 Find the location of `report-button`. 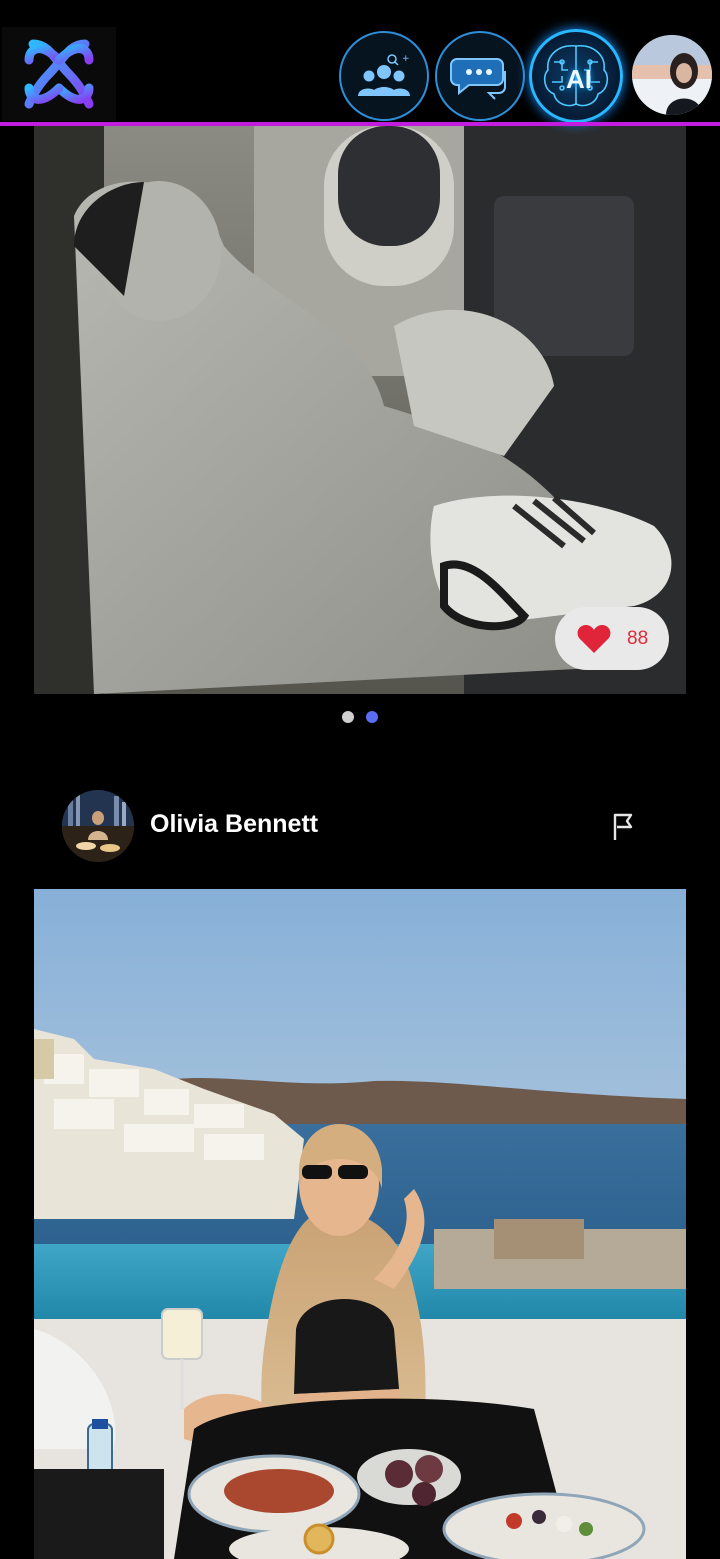

report-button is located at coordinates (623, 827).